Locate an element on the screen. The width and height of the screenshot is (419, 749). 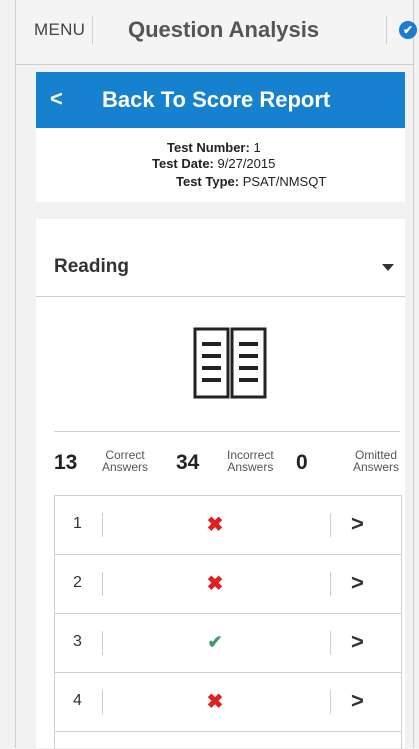
incorrect-label: Incorrect Answers is located at coordinates (250, 461).